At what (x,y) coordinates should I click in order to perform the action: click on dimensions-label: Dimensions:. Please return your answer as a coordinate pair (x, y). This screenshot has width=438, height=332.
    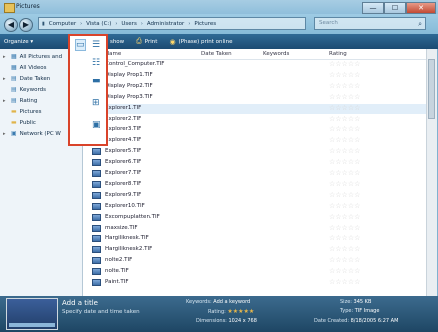
    Looking at the image, I should click on (211, 321).